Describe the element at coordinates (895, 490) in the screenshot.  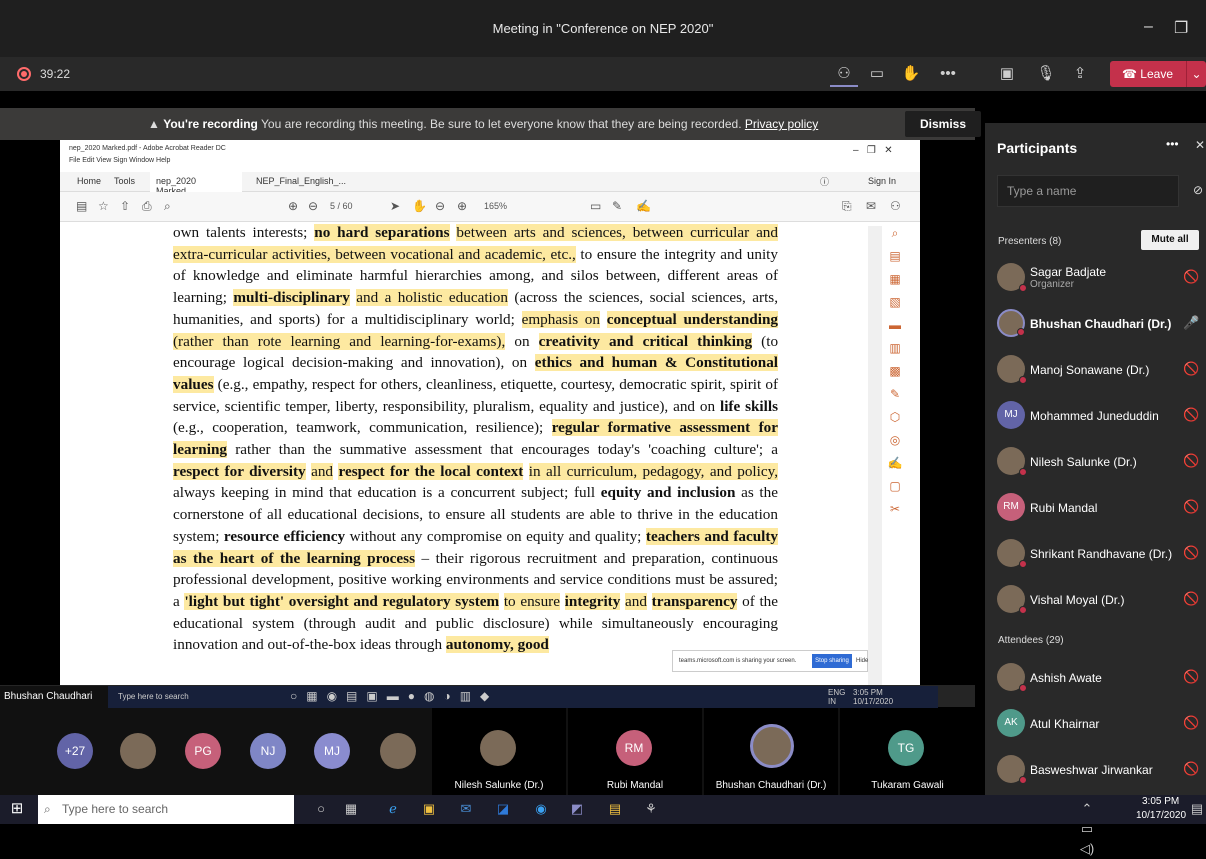
I see `send-icon: ▢` at that location.